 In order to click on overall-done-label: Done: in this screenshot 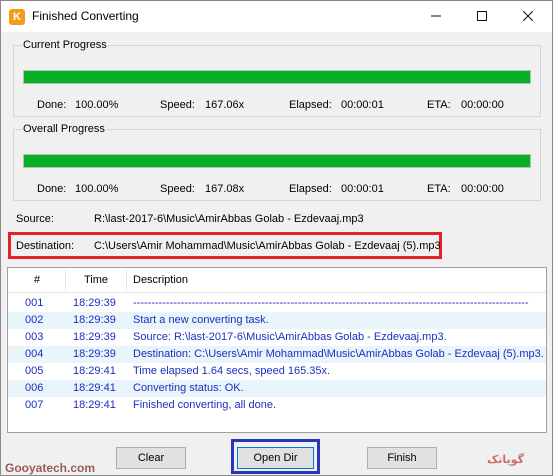, I will do `click(52, 189)`.